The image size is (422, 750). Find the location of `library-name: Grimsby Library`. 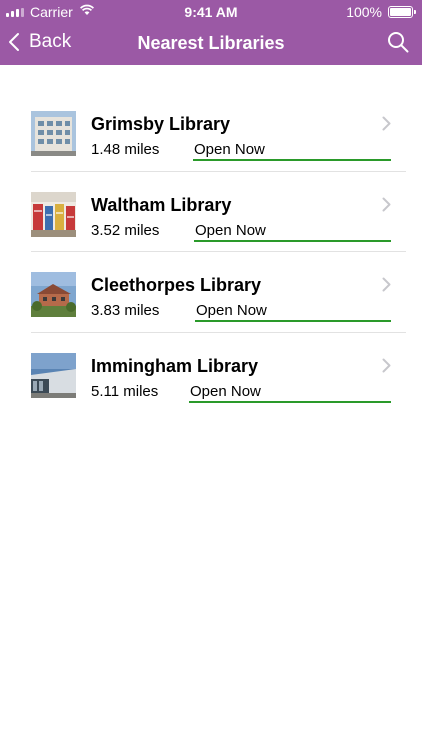

library-name: Grimsby Library is located at coordinates (161, 124).